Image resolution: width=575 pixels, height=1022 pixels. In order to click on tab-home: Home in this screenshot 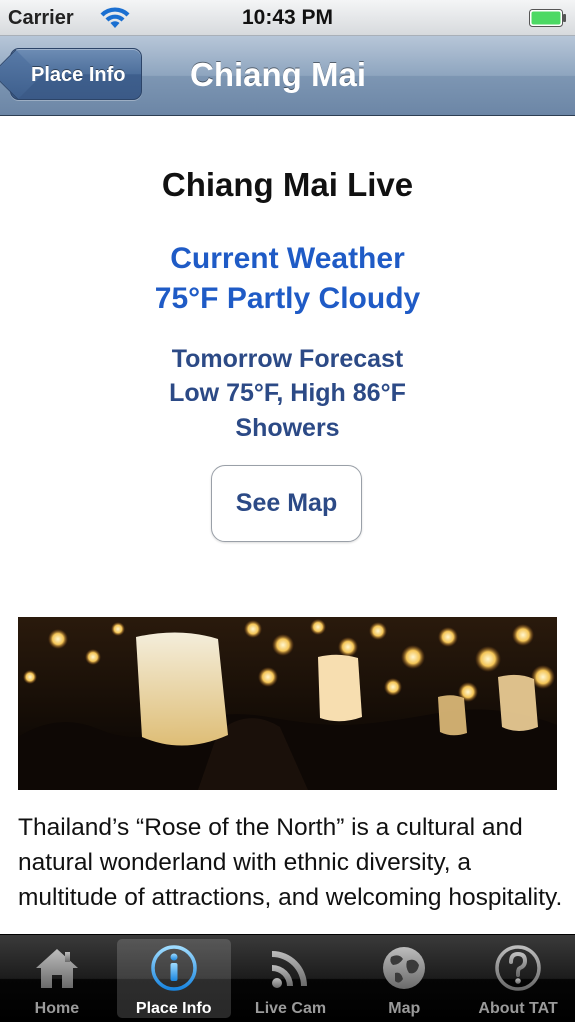, I will do `click(57, 978)`.